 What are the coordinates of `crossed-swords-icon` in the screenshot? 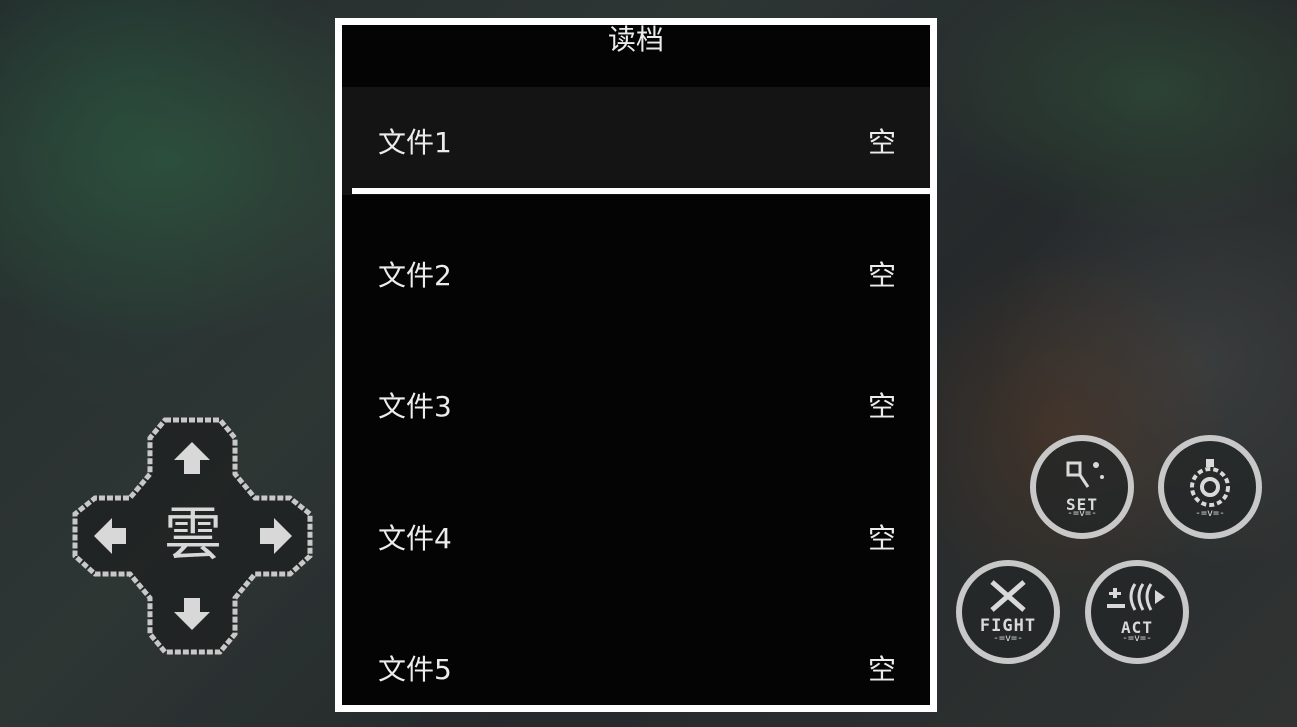 It's located at (1008, 596).